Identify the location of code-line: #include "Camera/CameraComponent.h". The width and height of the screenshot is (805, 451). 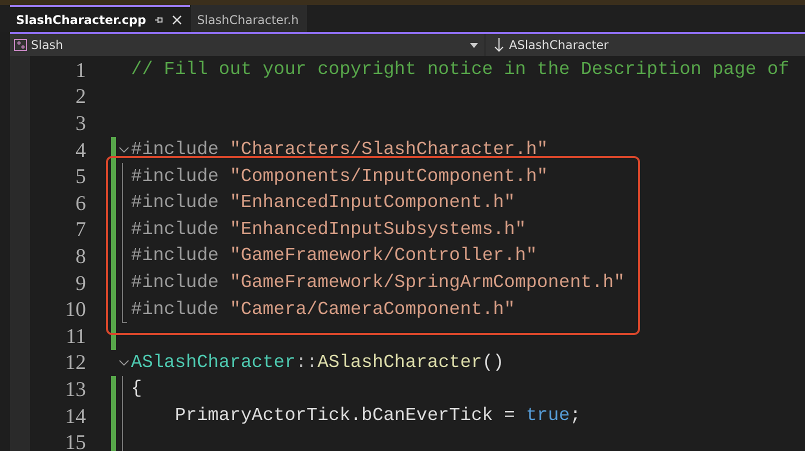
(323, 310).